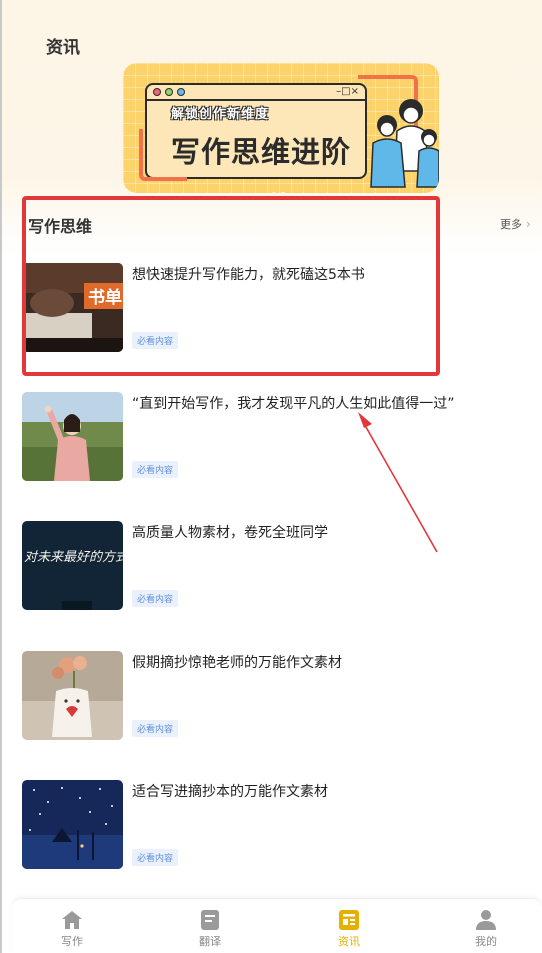 The height and width of the screenshot is (953, 542). I want to click on nav-item-profile: 我的, so click(486, 929).